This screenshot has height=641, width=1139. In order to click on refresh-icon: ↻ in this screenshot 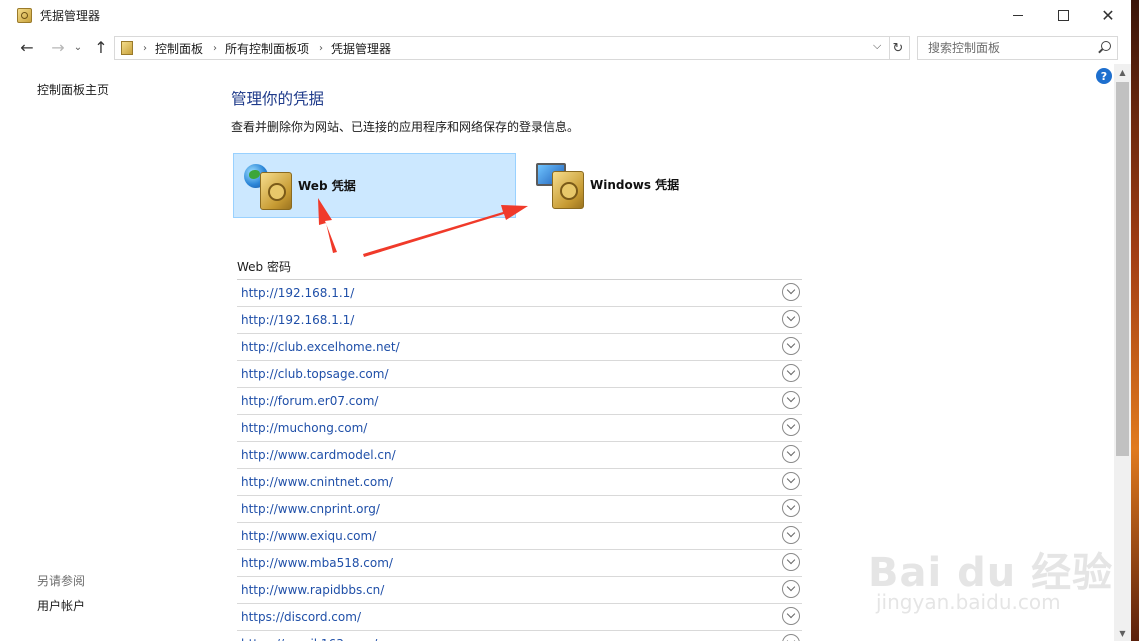, I will do `click(898, 48)`.